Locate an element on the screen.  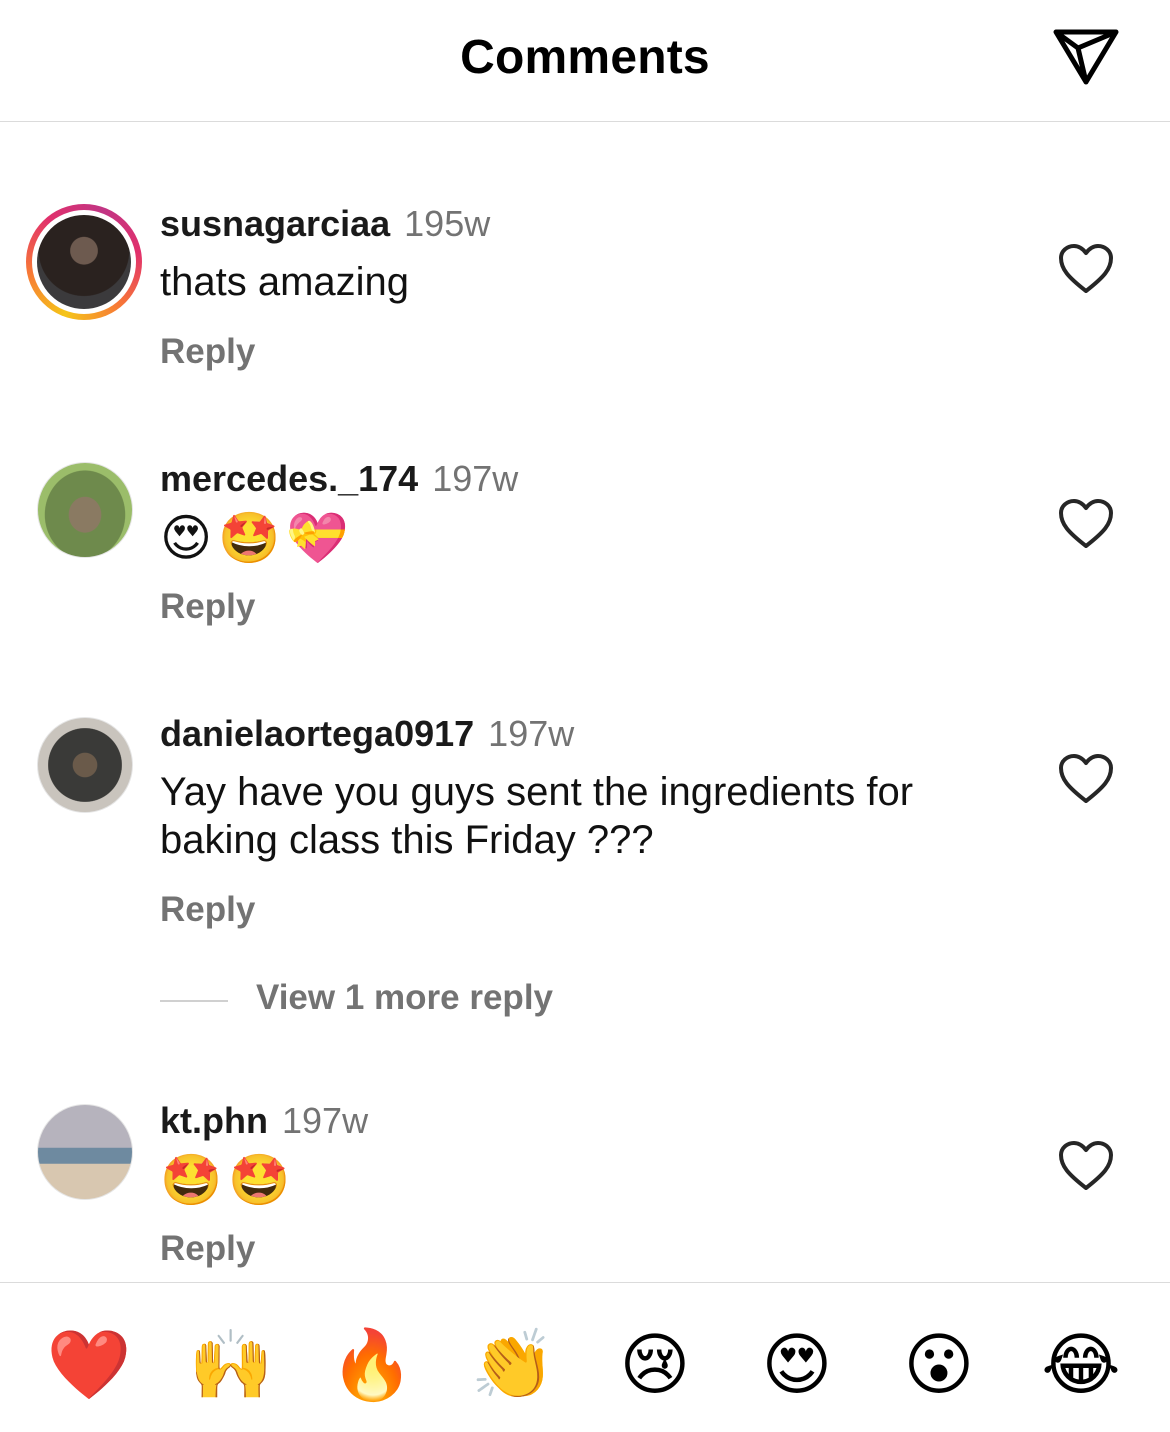
username-link: susnagarciaa is located at coordinates (275, 223).